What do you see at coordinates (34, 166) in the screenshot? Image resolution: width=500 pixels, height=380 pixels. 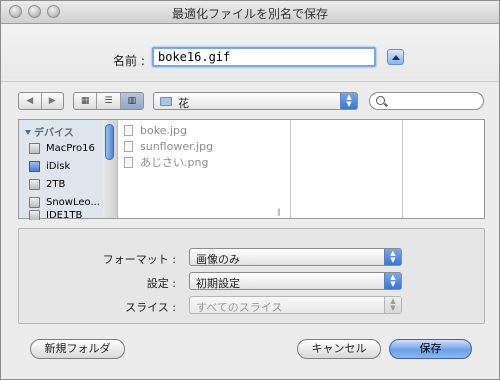 I see `idisk-icon` at bounding box center [34, 166].